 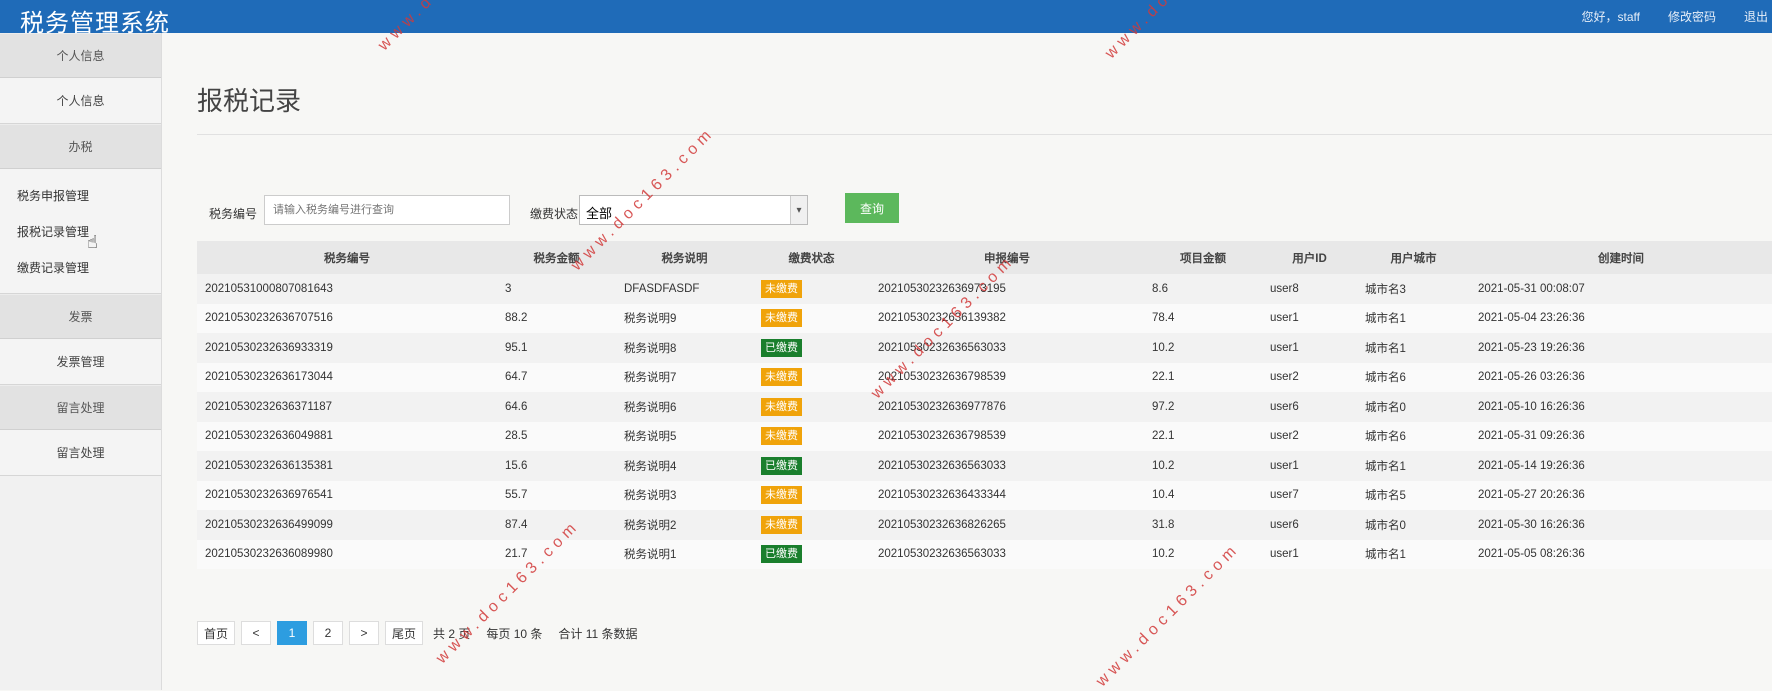 What do you see at coordinates (347, 289) in the screenshot?
I see `table-cell: 20210531000807081643` at bounding box center [347, 289].